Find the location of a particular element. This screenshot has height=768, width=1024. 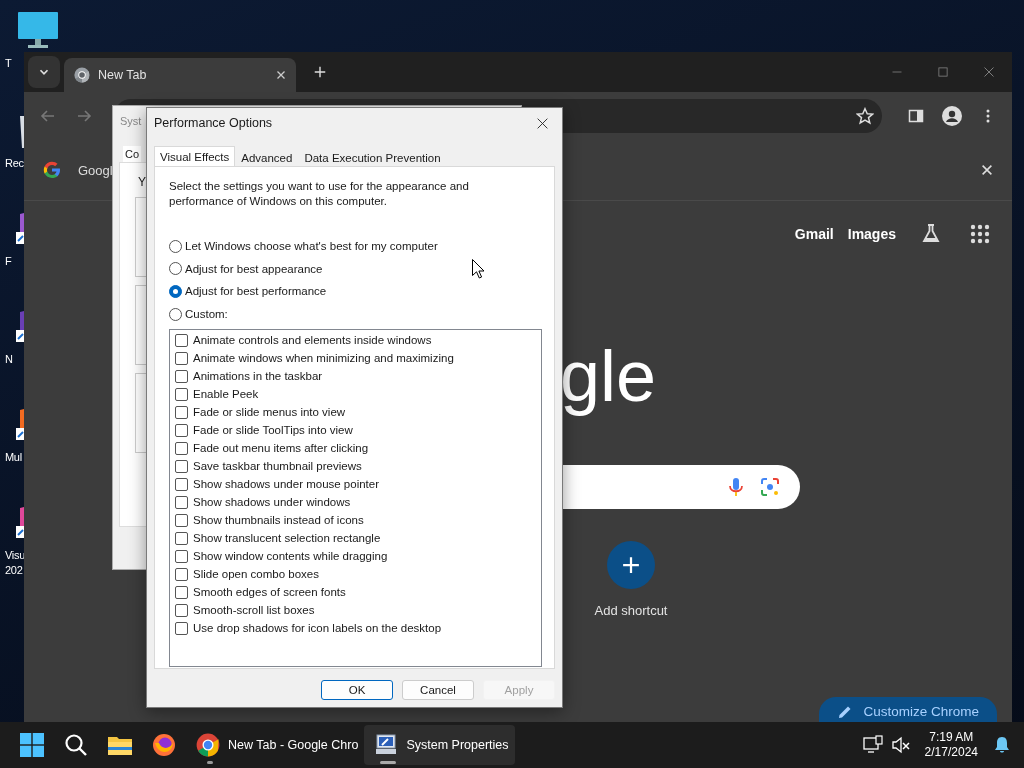

header-link: Gmail is located at coordinates (814, 234).